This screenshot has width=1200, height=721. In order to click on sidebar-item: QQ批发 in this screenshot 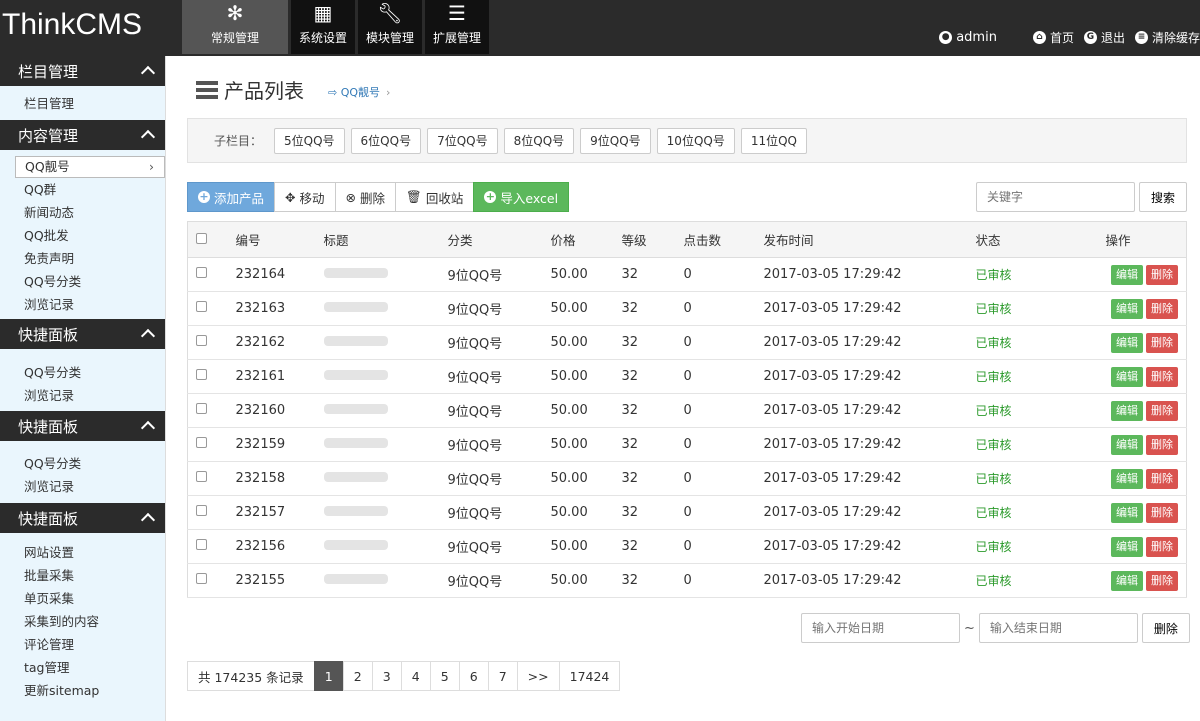, I will do `click(82, 235)`.